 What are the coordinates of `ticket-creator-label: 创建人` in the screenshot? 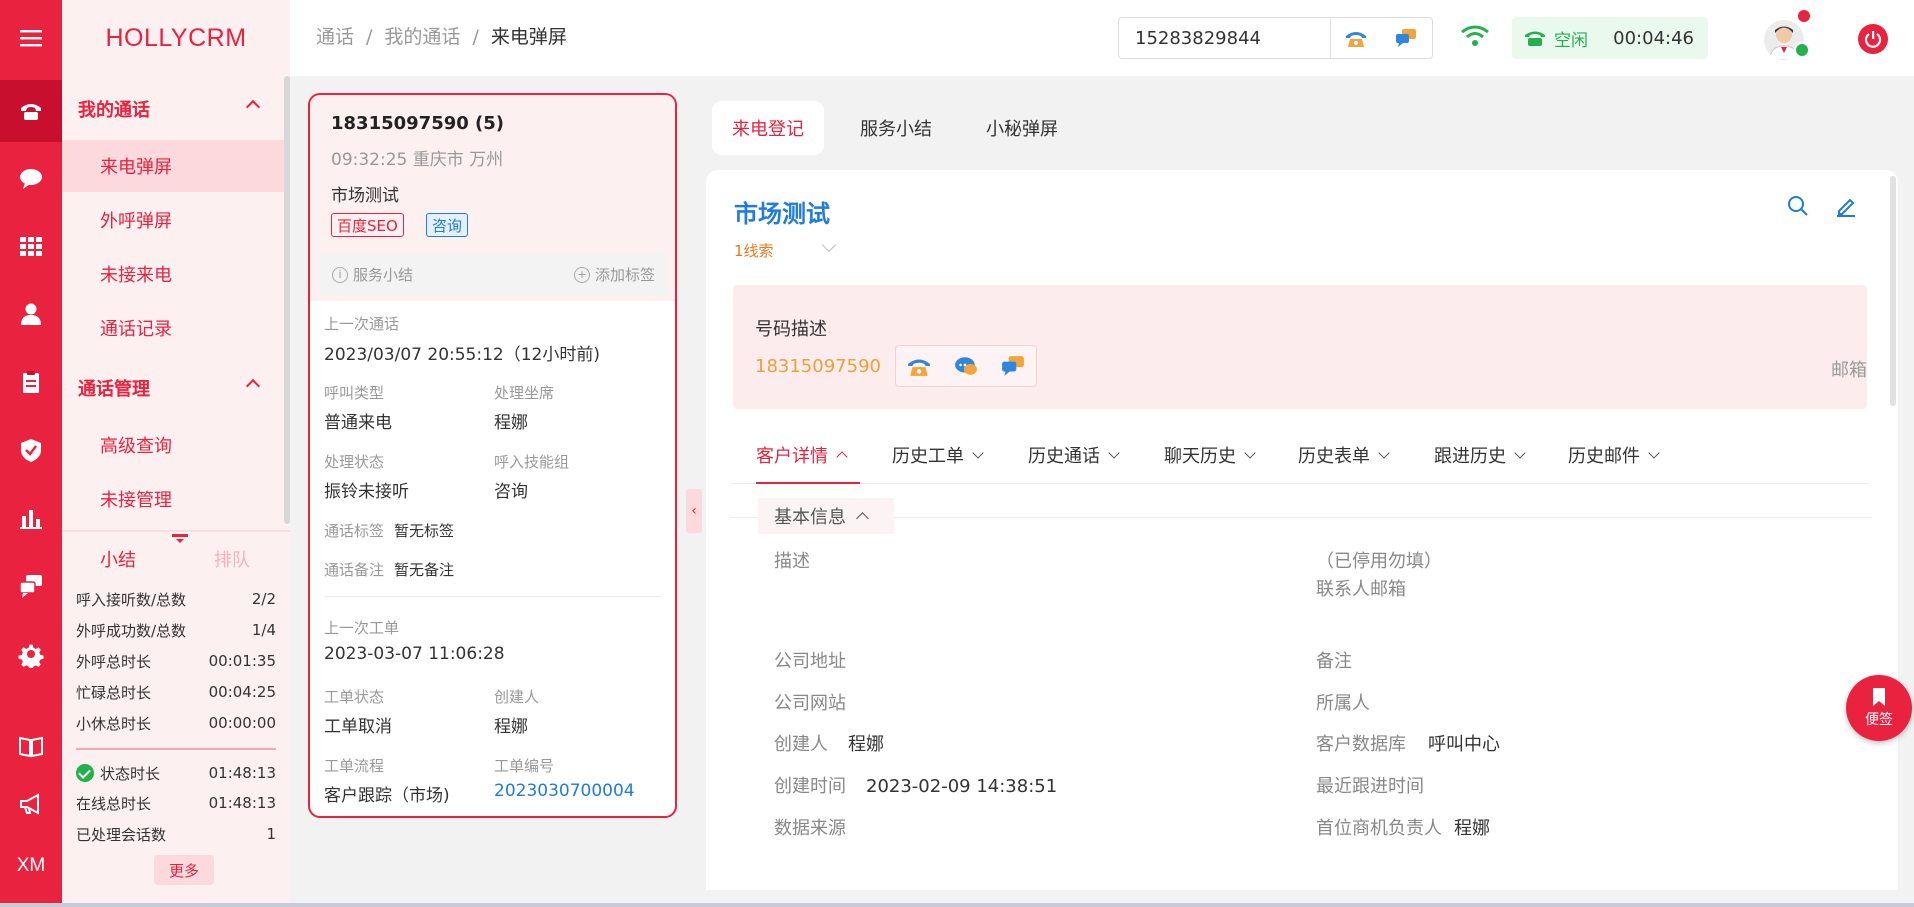 It's located at (517, 697).